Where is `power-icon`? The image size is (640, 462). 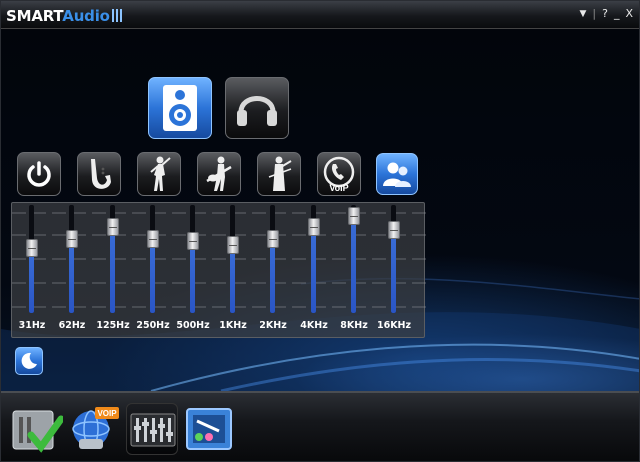 power-icon is located at coordinates (39, 174).